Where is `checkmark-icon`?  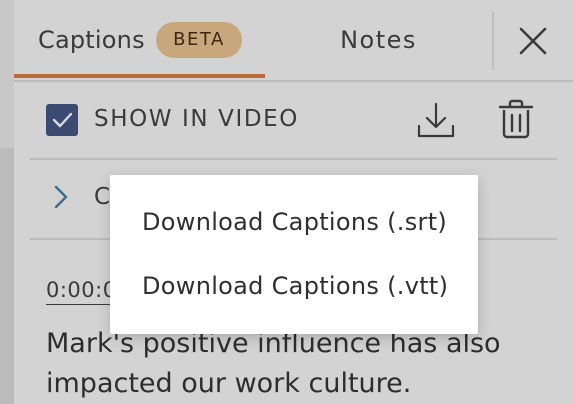 checkmark-icon is located at coordinates (62, 120).